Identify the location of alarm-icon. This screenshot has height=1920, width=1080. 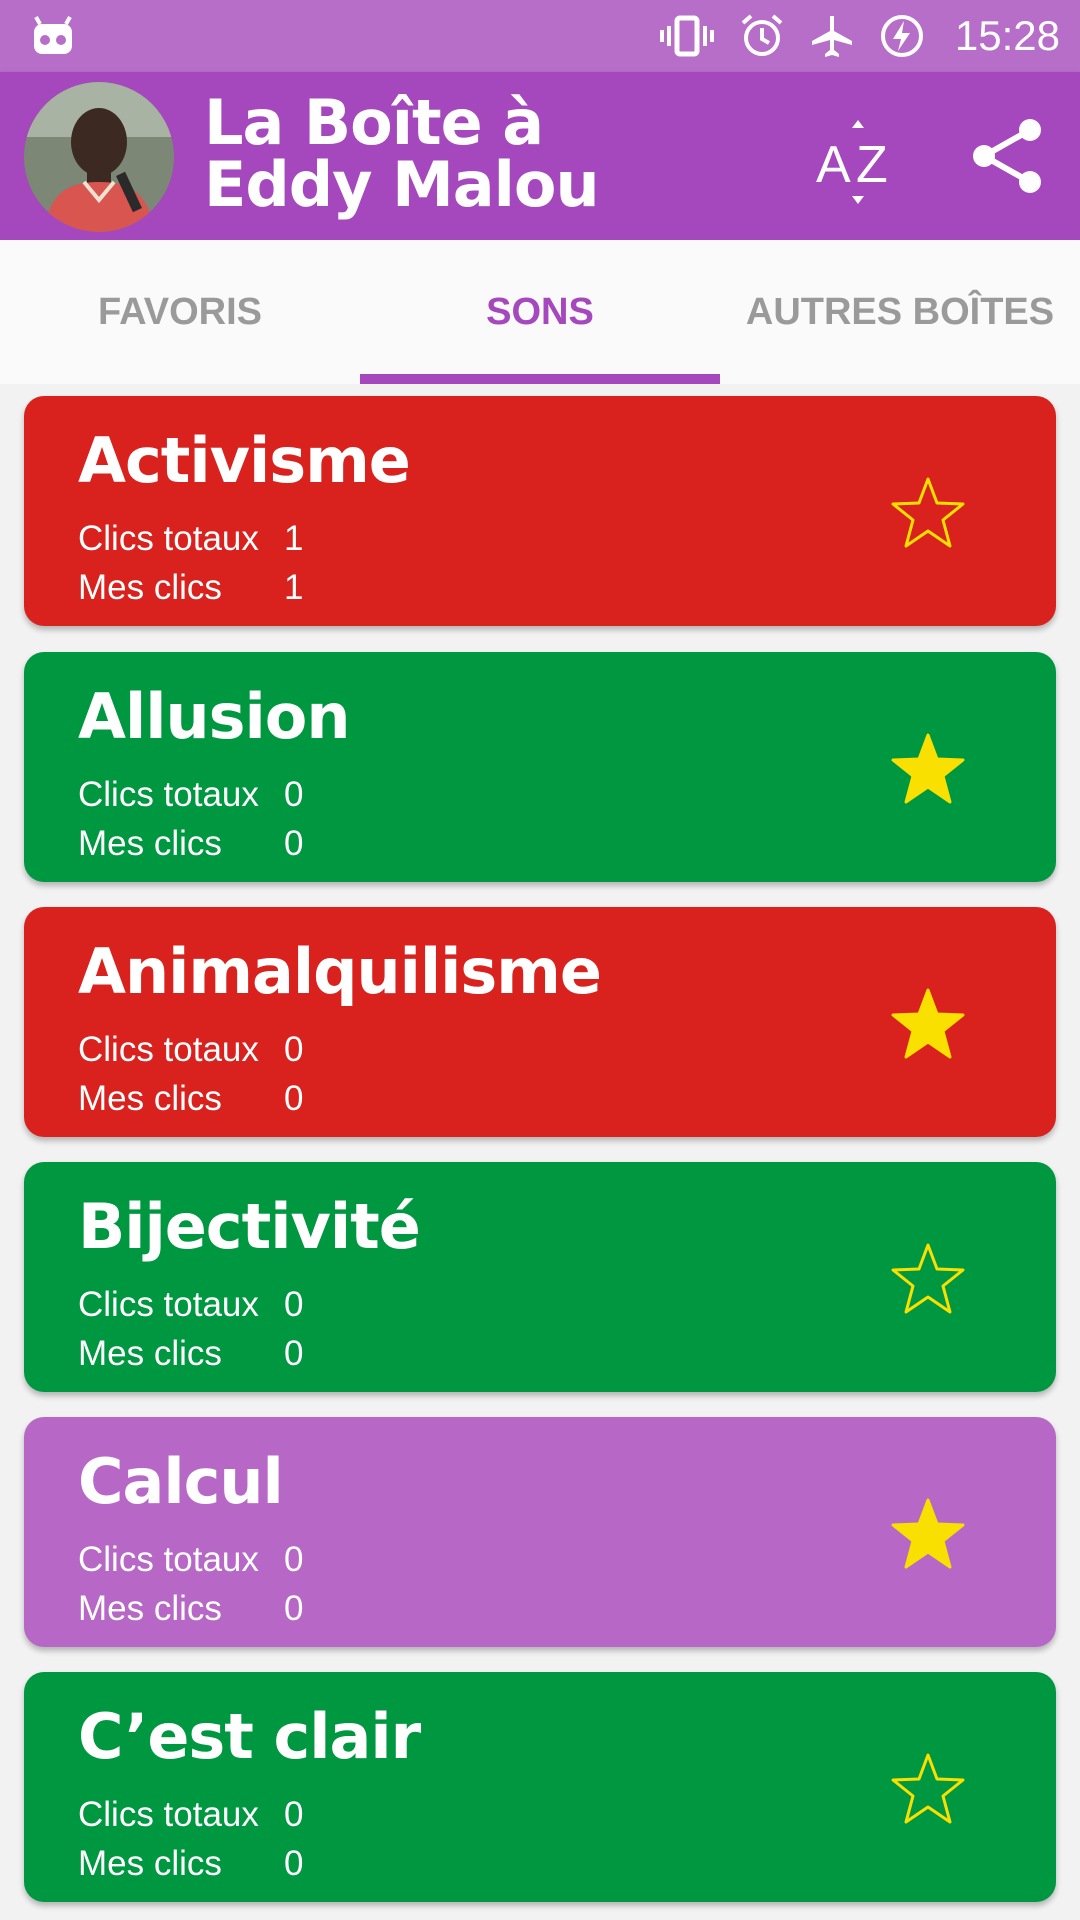
(762, 36).